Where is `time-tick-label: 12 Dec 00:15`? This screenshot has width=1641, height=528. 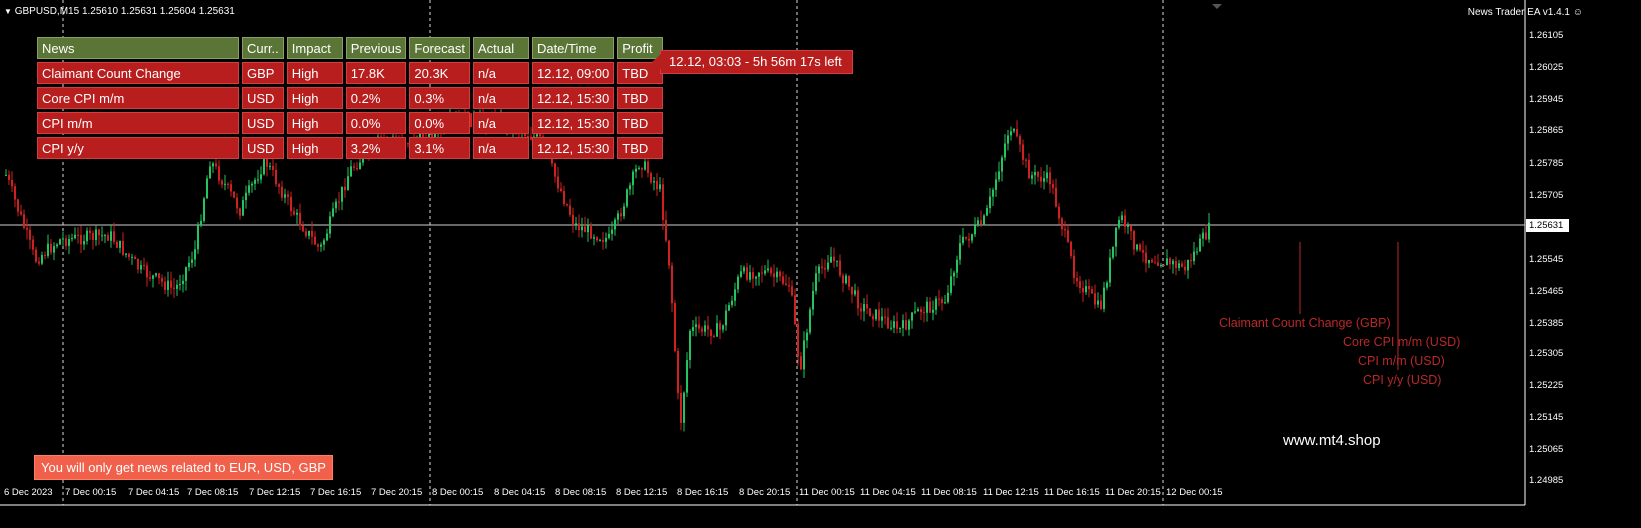 time-tick-label: 12 Dec 00:15 is located at coordinates (1194, 492).